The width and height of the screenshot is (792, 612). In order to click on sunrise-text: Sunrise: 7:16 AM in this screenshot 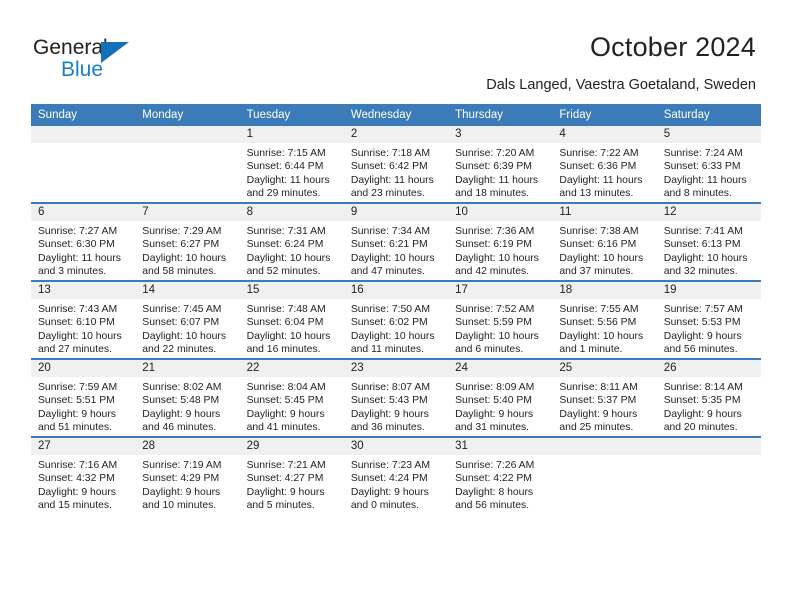, I will do `click(78, 465)`.